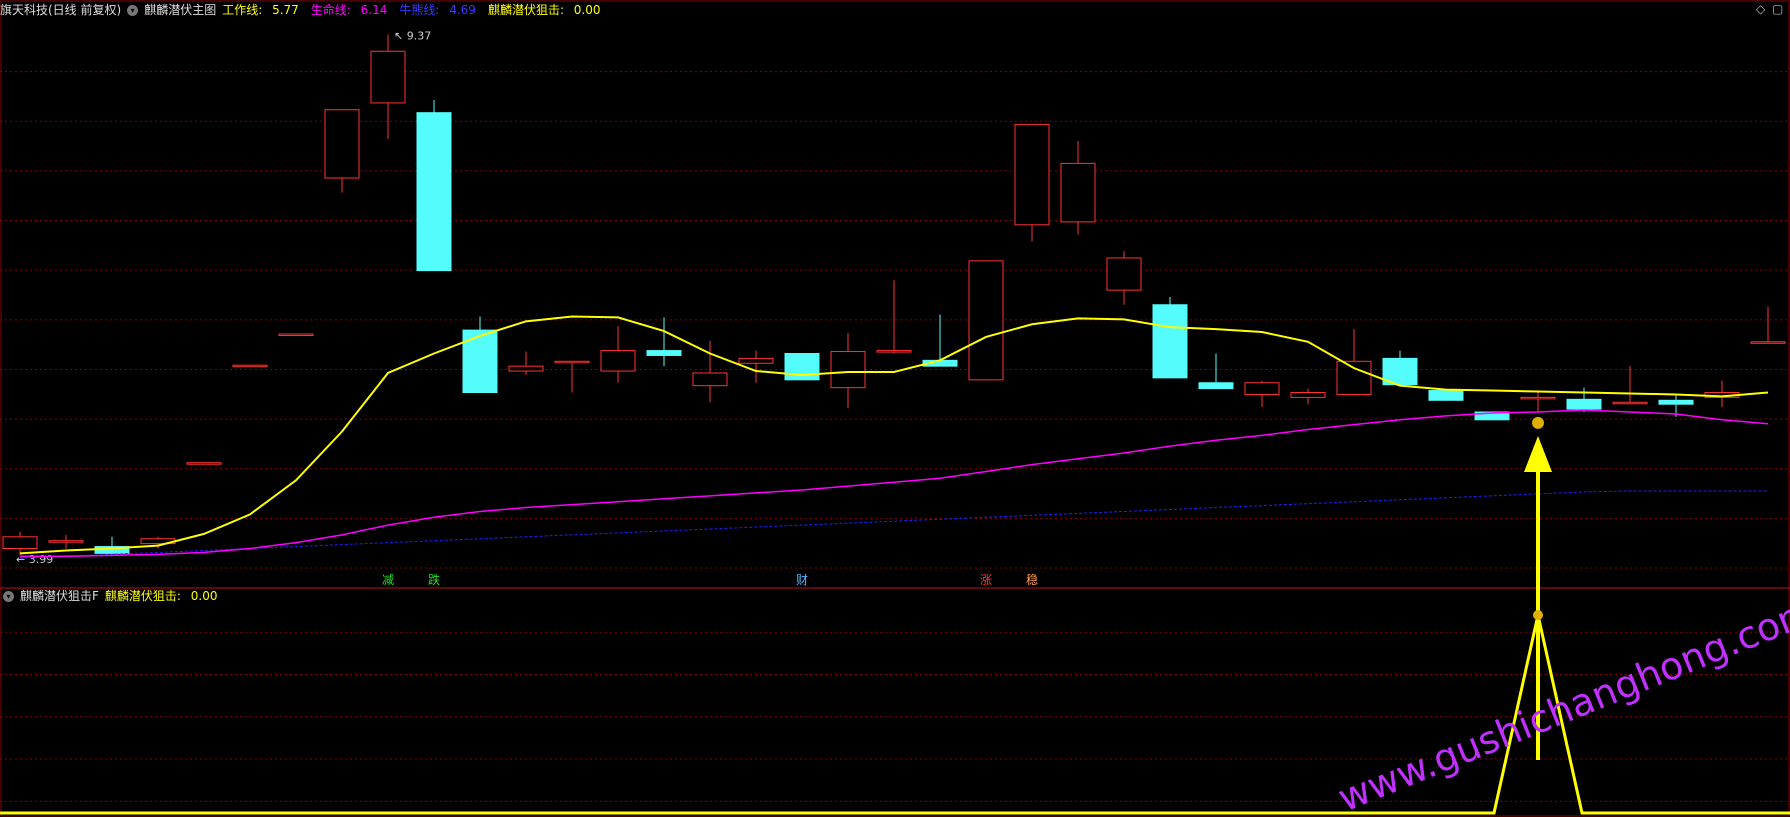 This screenshot has width=1790, height=817. What do you see at coordinates (462, 10) in the screenshot?
I see `bull-line-value: 4.69` at bounding box center [462, 10].